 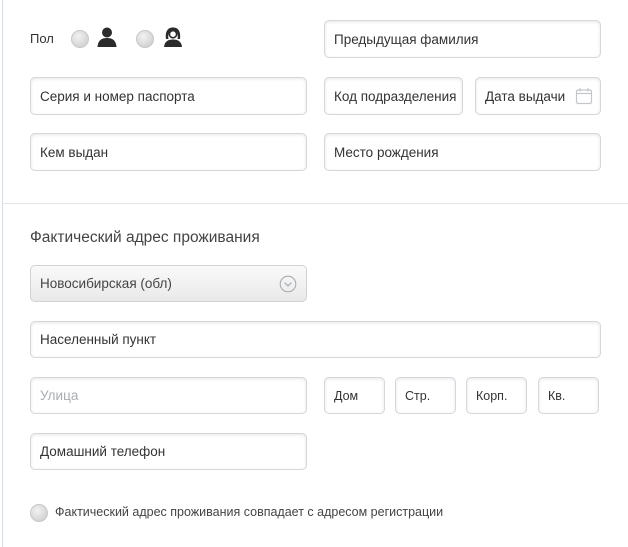 I want to click on left-border, so click(x=2, y=273).